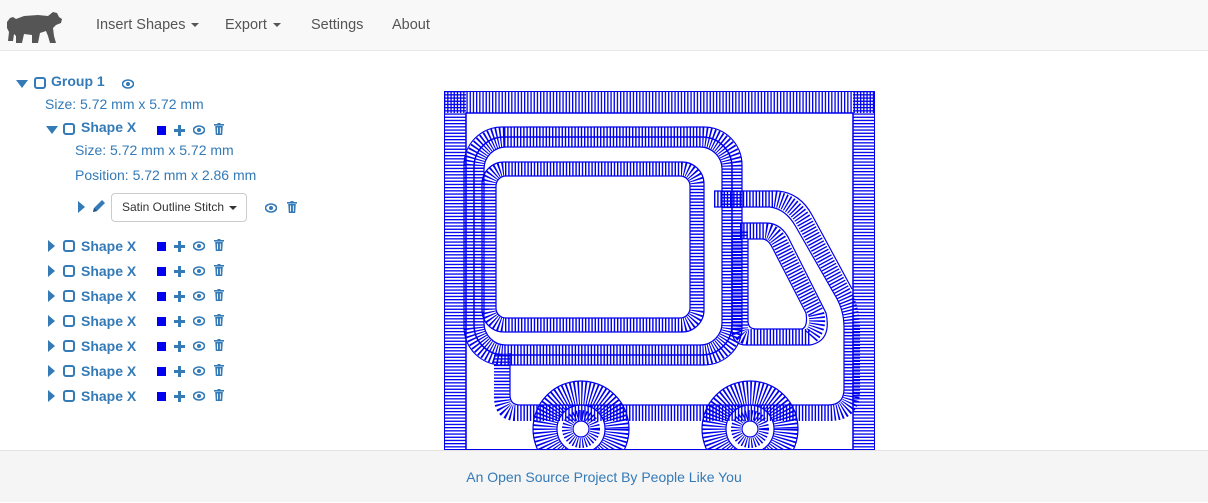 The image size is (1208, 503). Describe the element at coordinates (173, 207) in the screenshot. I see `stitch-type-value: Satin Outline Stitch` at that location.